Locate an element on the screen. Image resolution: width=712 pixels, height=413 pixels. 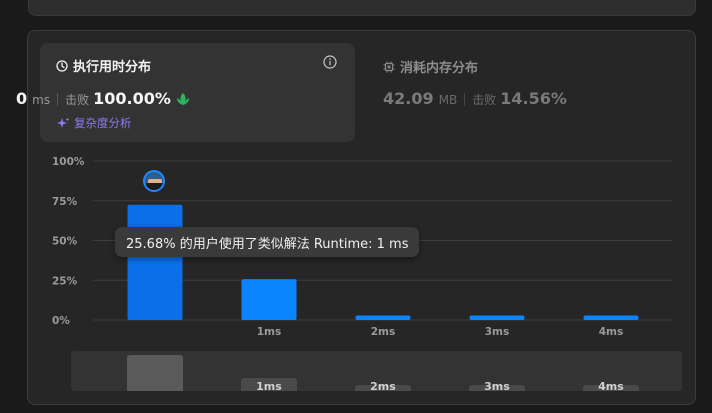
bar-3ms is located at coordinates (497, 317).